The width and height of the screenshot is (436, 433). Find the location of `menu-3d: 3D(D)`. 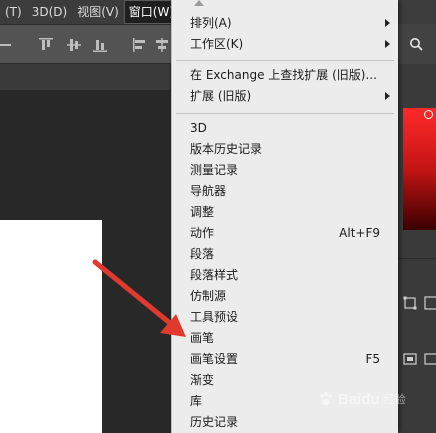

menu-3d: 3D(D) is located at coordinates (49, 12).